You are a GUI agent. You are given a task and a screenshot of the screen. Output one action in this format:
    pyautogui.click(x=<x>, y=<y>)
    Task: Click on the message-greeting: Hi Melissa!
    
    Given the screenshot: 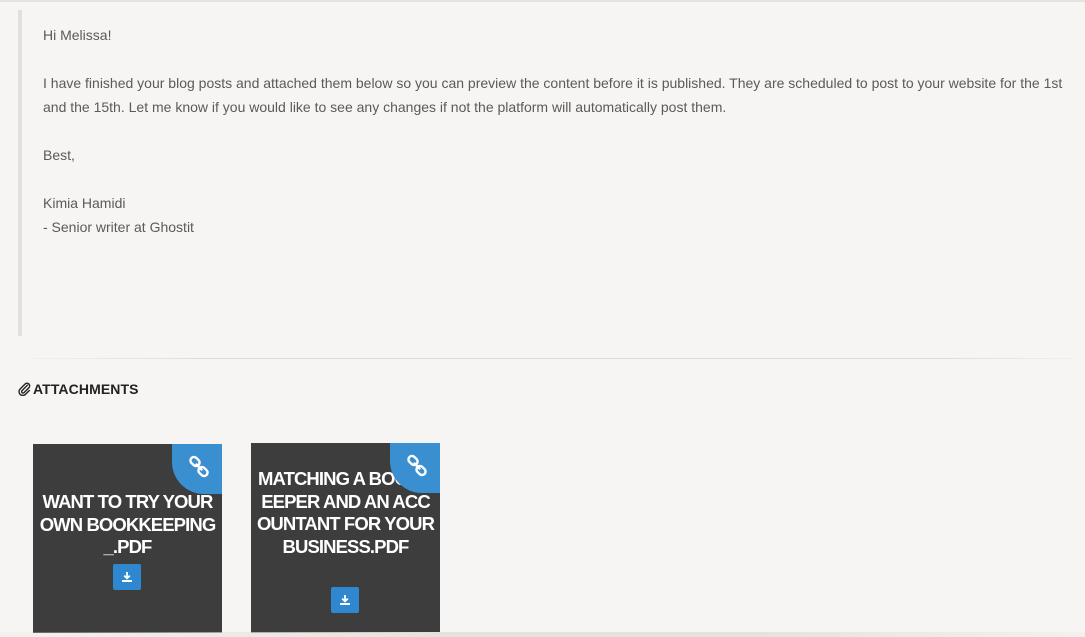 What is the action you would take?
    pyautogui.click(x=77, y=35)
    